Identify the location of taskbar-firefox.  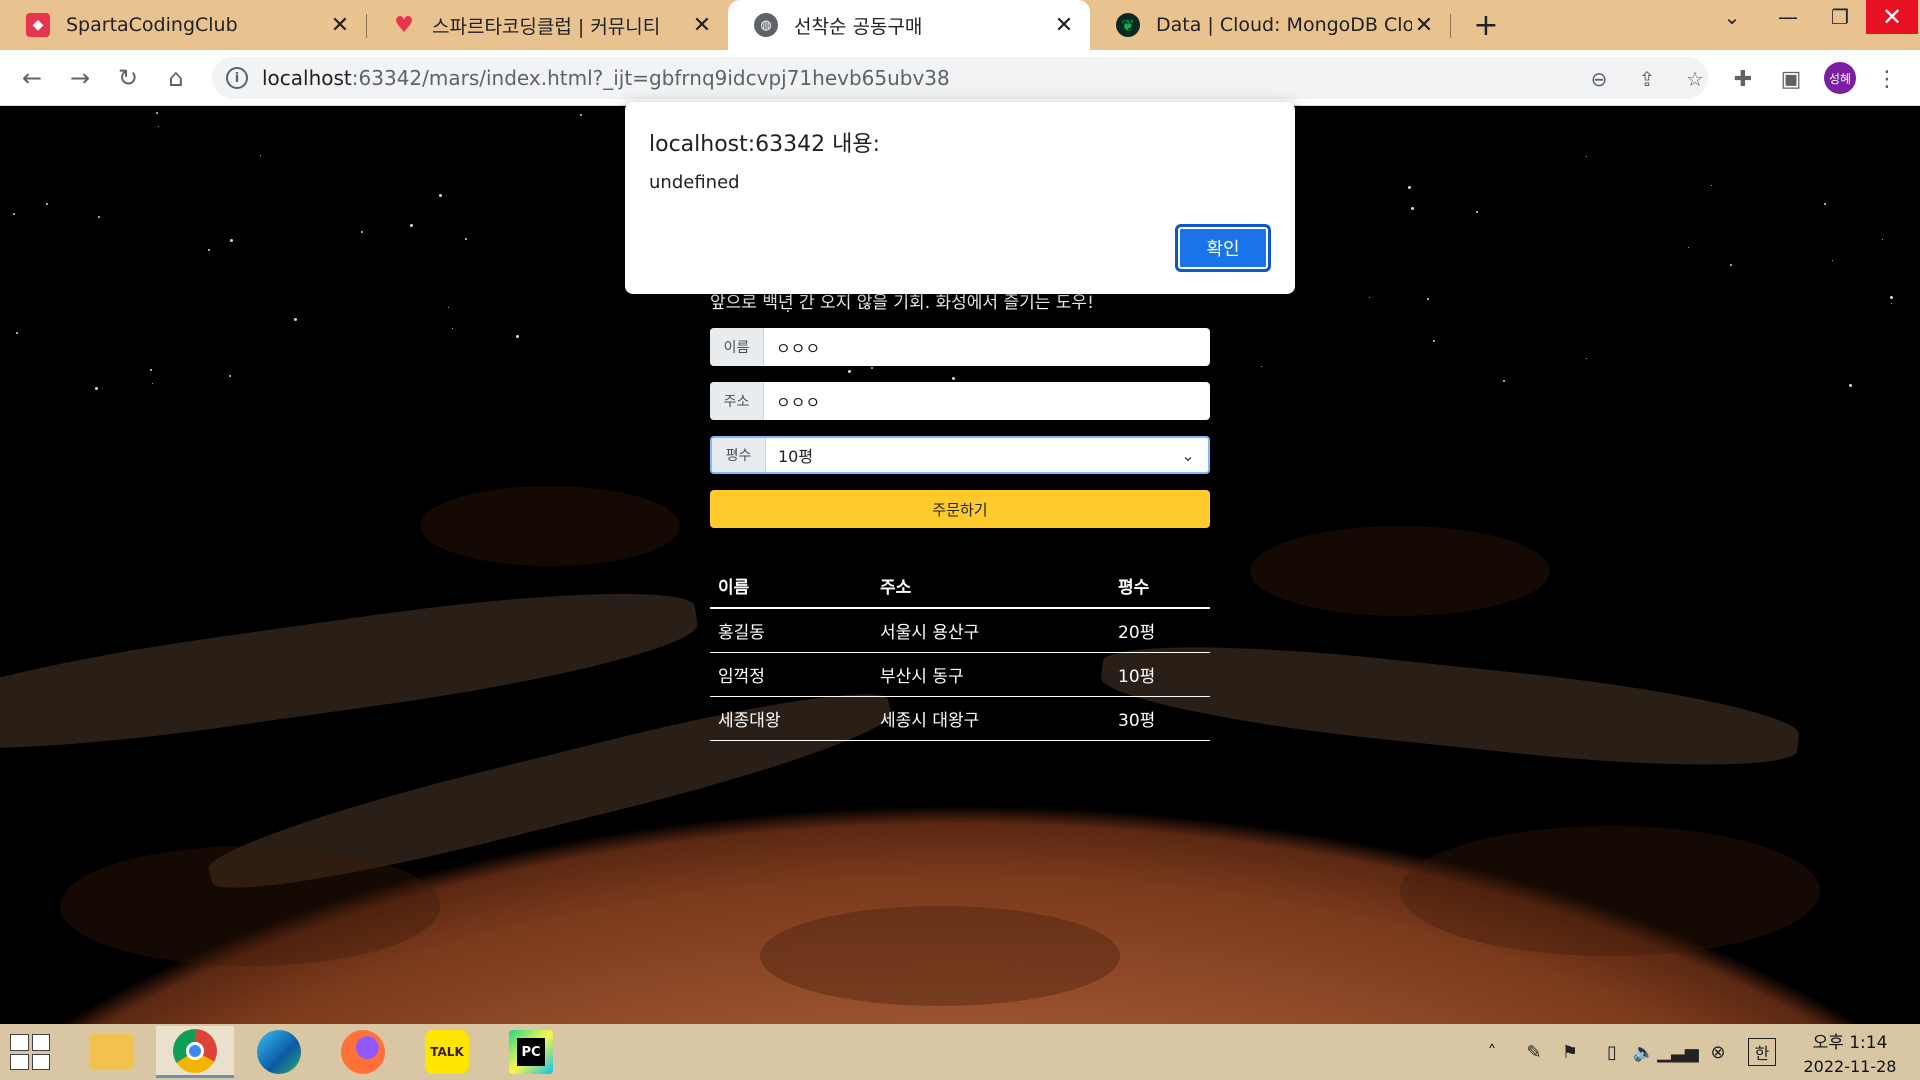
(363, 1052).